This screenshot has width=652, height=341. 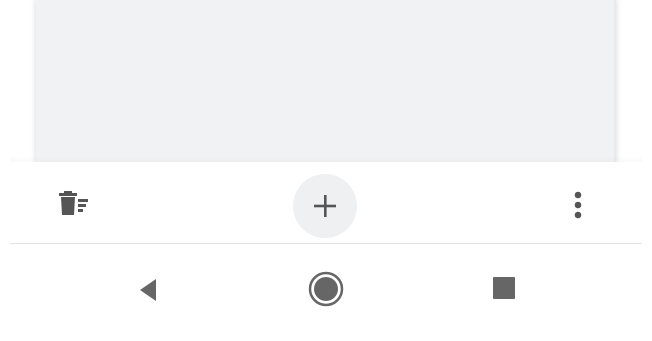 I want to click on trash-list-icon, so click(x=73, y=203).